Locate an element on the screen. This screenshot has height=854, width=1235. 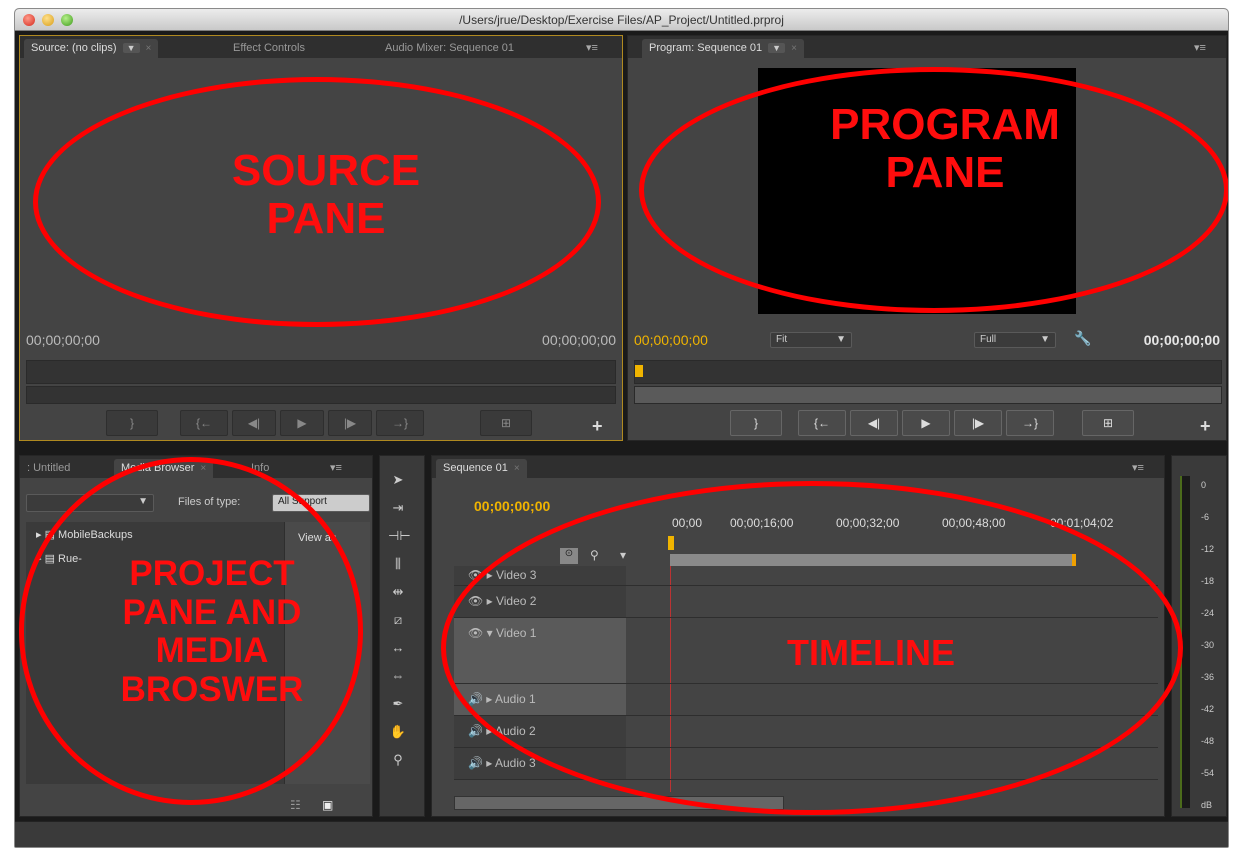
meter-label: -6 is located at coordinates (1205, 517).